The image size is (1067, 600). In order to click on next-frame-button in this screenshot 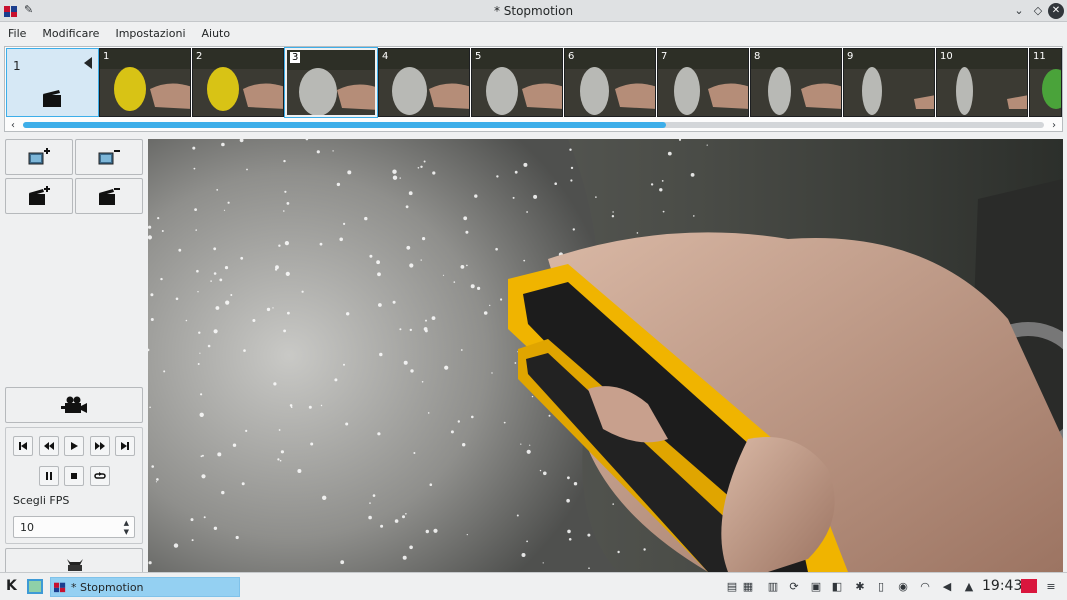, I will do `click(100, 446)`.